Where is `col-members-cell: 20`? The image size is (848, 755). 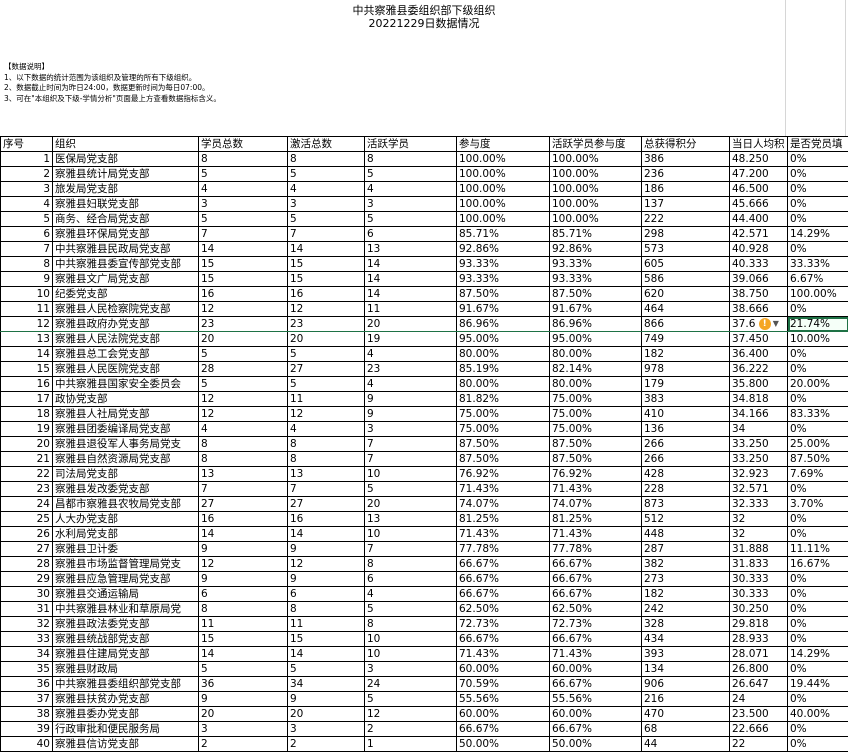 col-members-cell: 20 is located at coordinates (243, 714).